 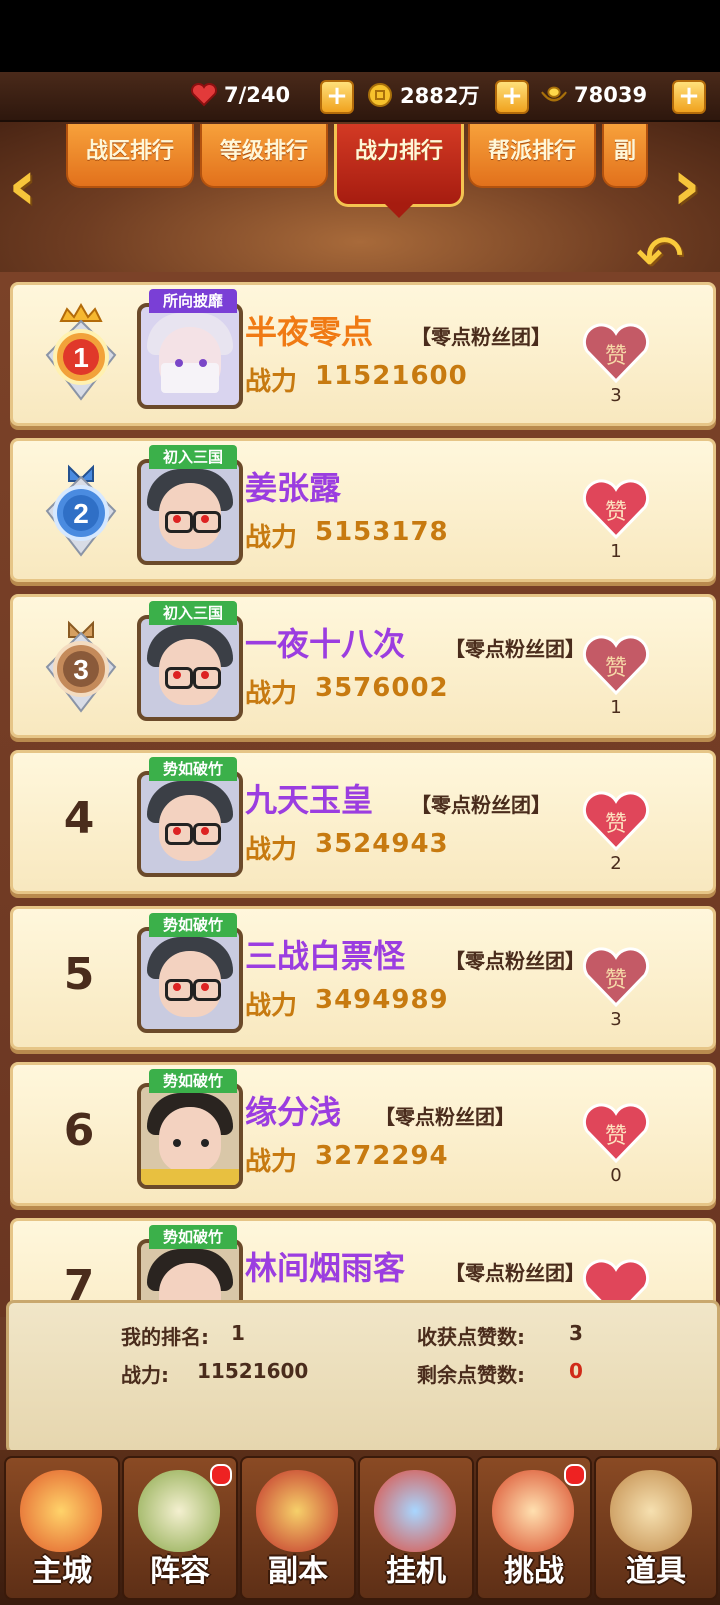 I want to click on nav-lineup: 阵容, so click(x=180, y=1528).